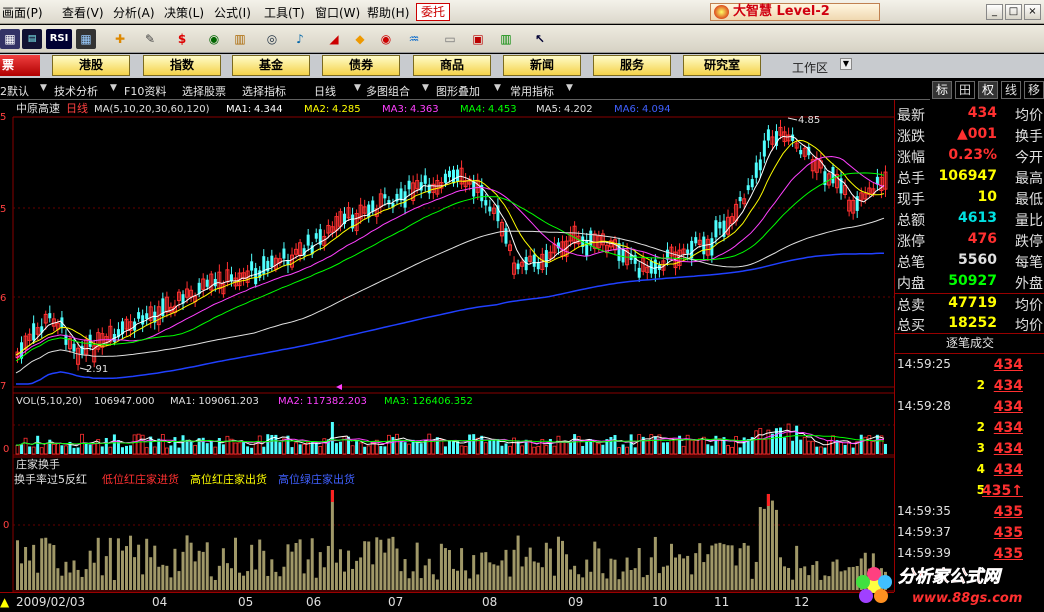 This screenshot has width=1044, height=612. Describe the element at coordinates (51, 602) in the screenshot. I see `date-label: 2009/02/03` at that location.